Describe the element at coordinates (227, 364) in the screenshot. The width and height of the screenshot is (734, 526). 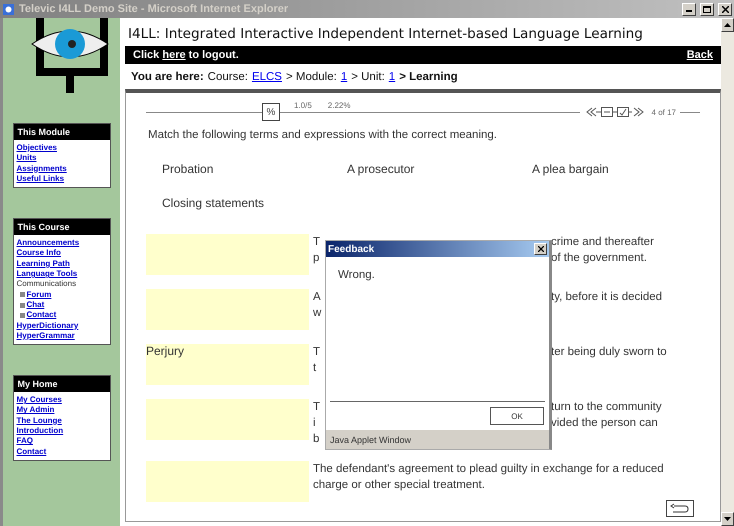
I see `answer-drop-zone: Perjury` at that location.